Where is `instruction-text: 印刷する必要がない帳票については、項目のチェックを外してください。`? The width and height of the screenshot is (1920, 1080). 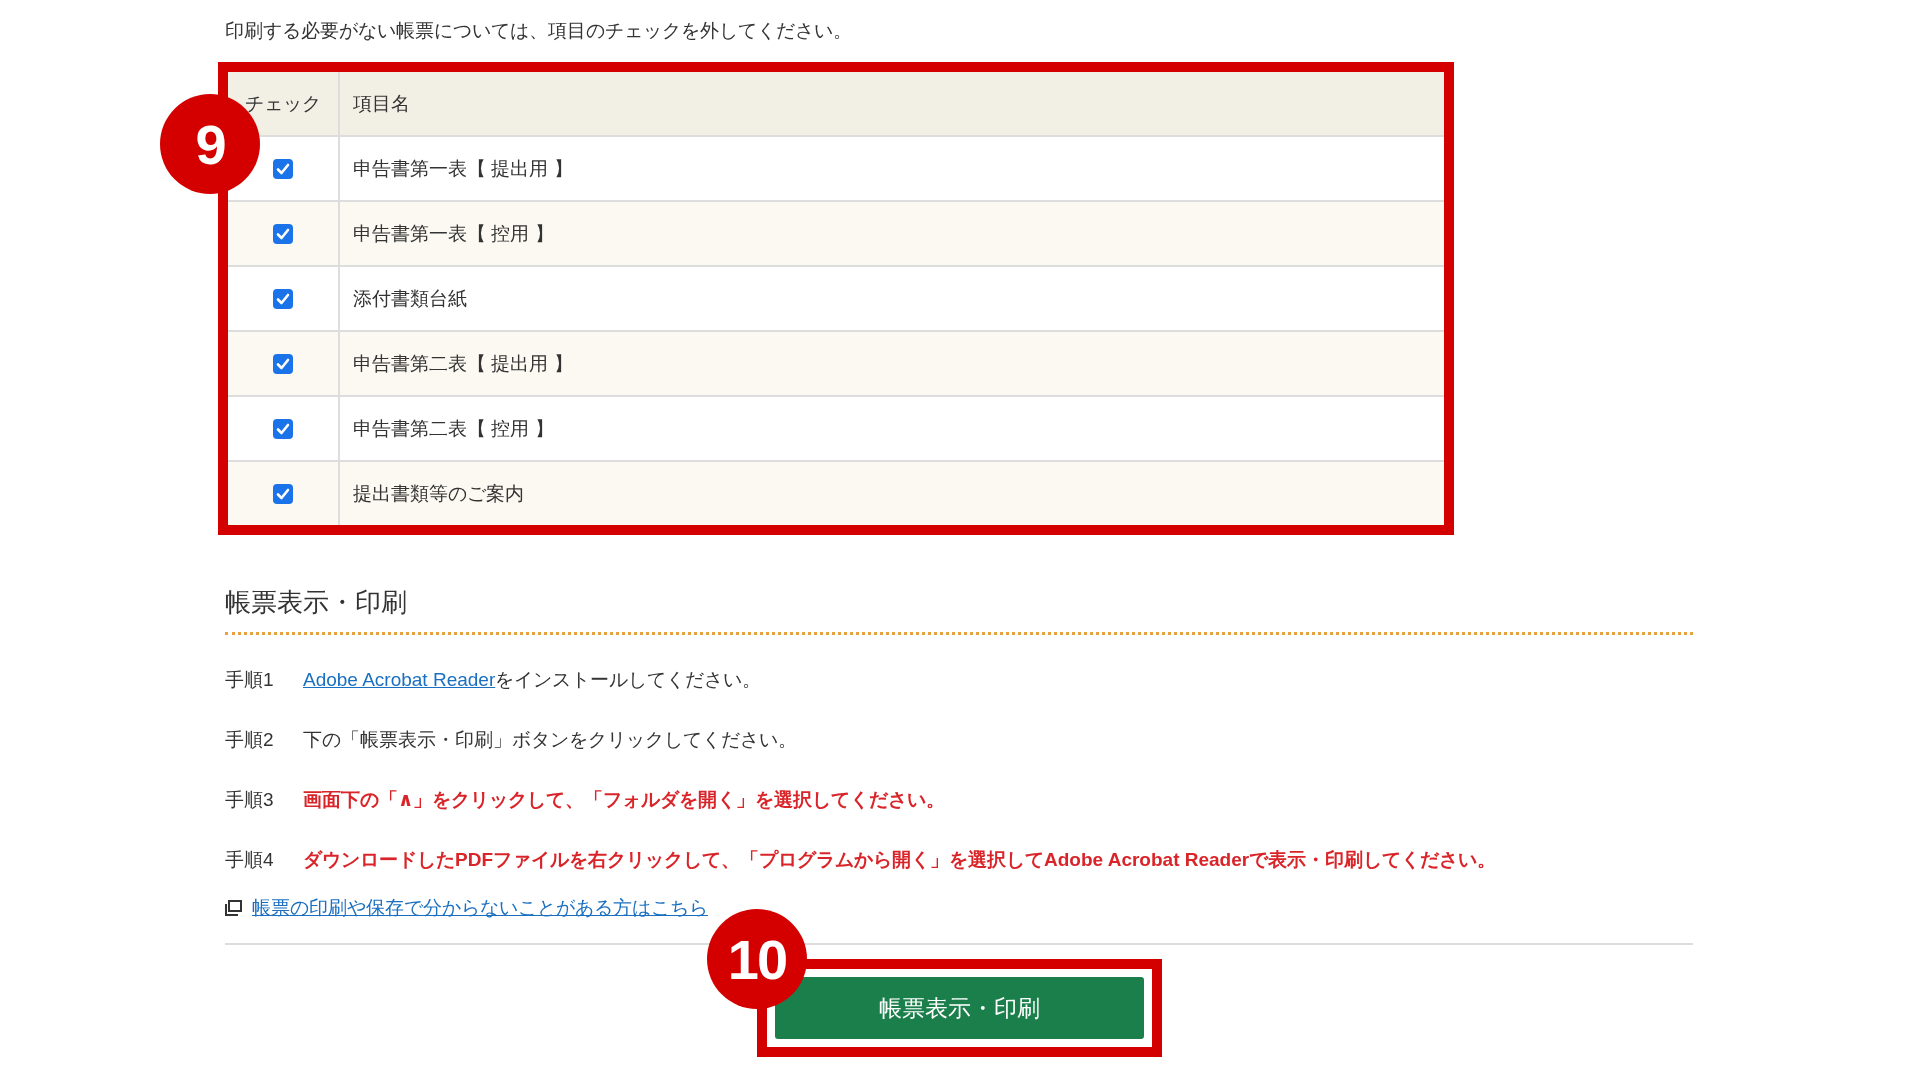
instruction-text: 印刷する必要がない帳票については、項目のチェックを外してください。 is located at coordinates (539, 31).